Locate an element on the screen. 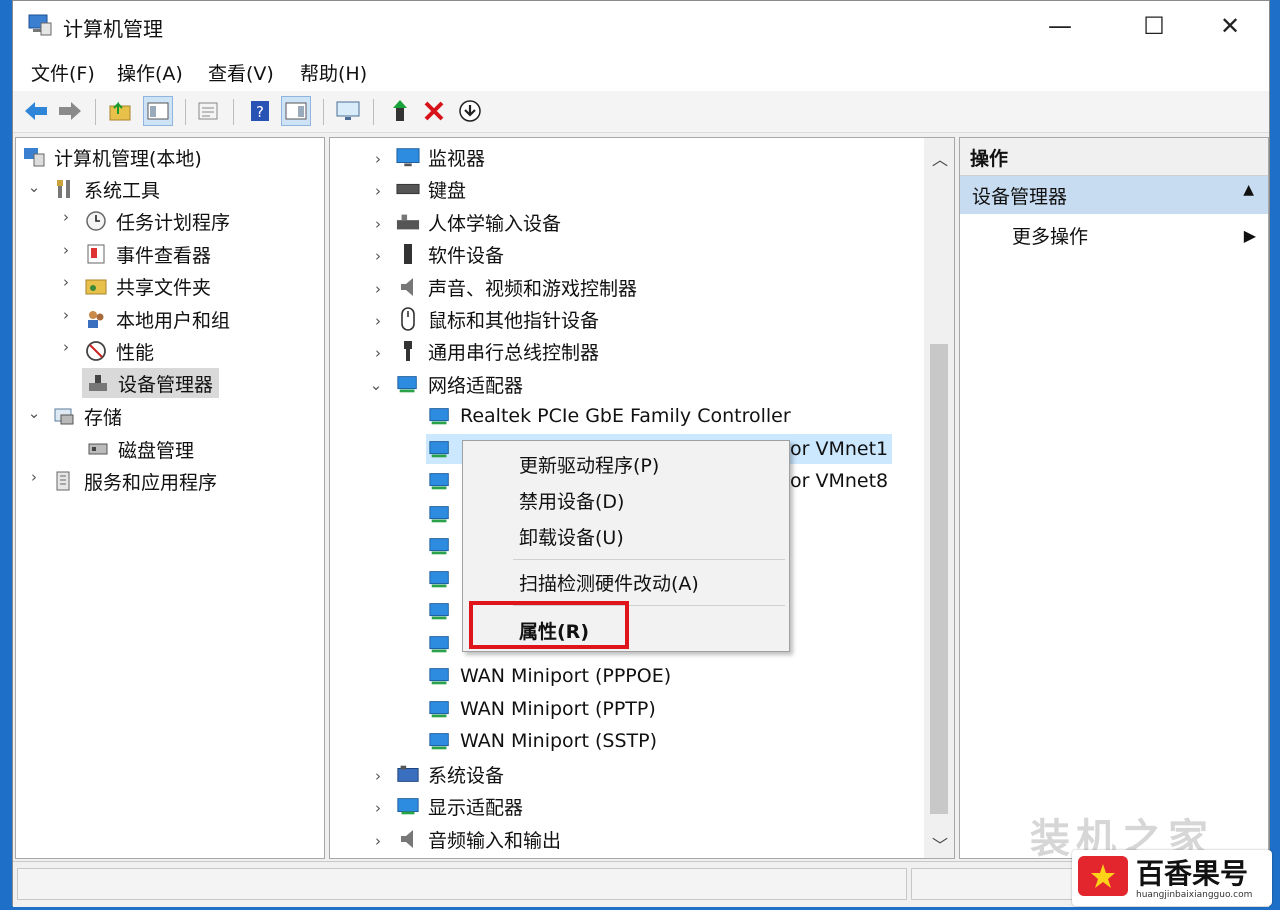 This screenshot has height=910, width=1280. download-circle-icon is located at coordinates (470, 111).